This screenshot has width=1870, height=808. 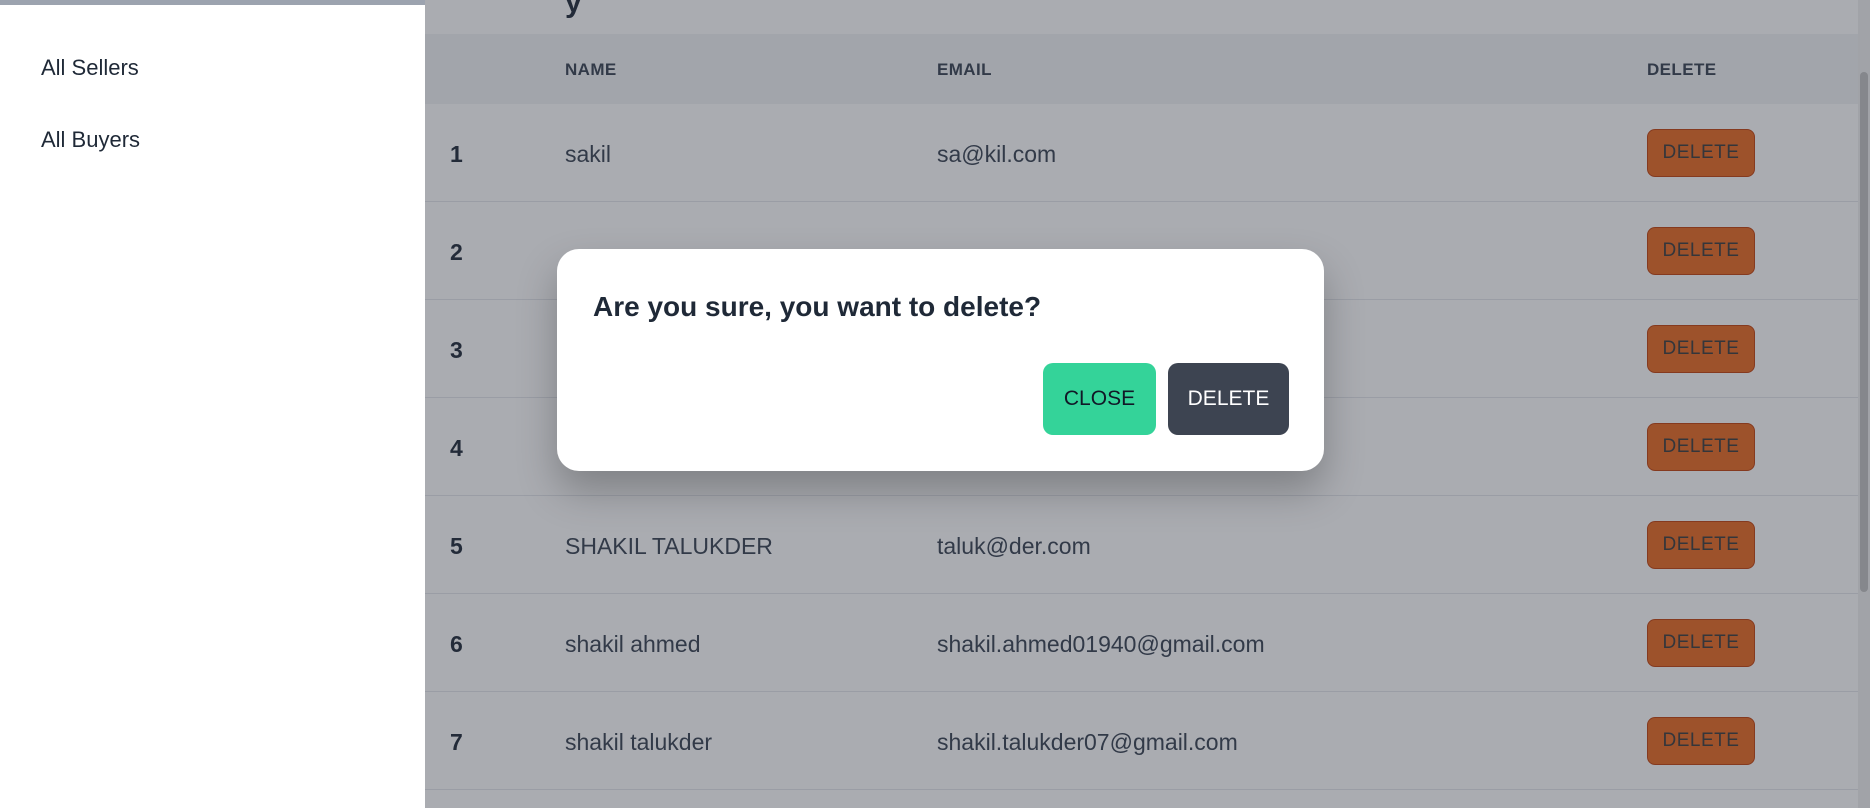 I want to click on sidebar-item-all-sellers: All Sellers, so click(x=90, y=68).